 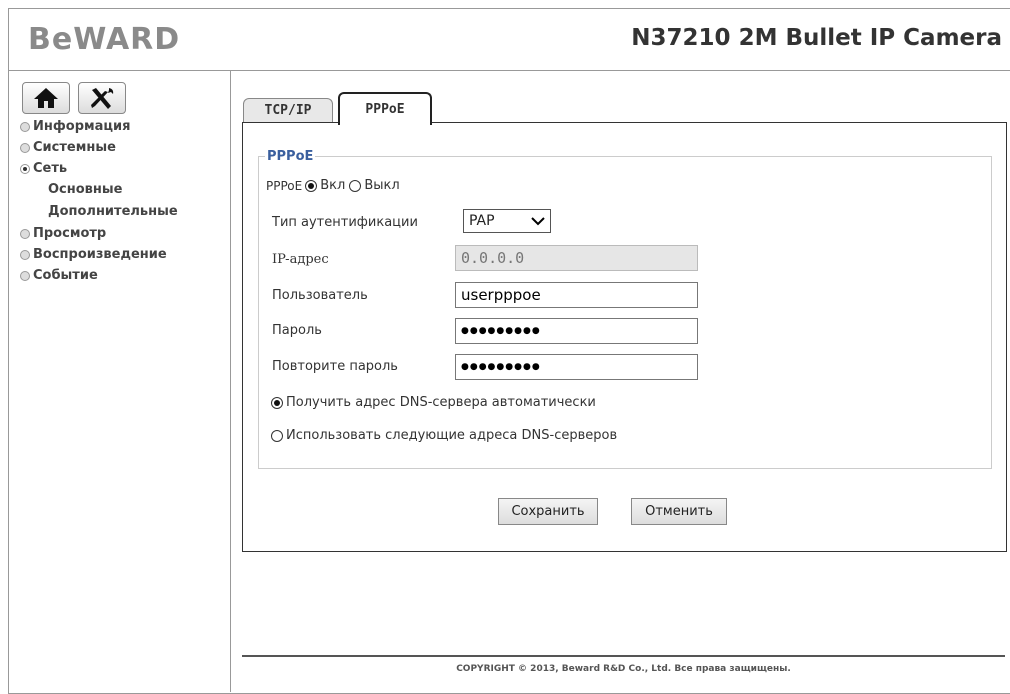 I want to click on auth-type-select: PAP, so click(x=507, y=221).